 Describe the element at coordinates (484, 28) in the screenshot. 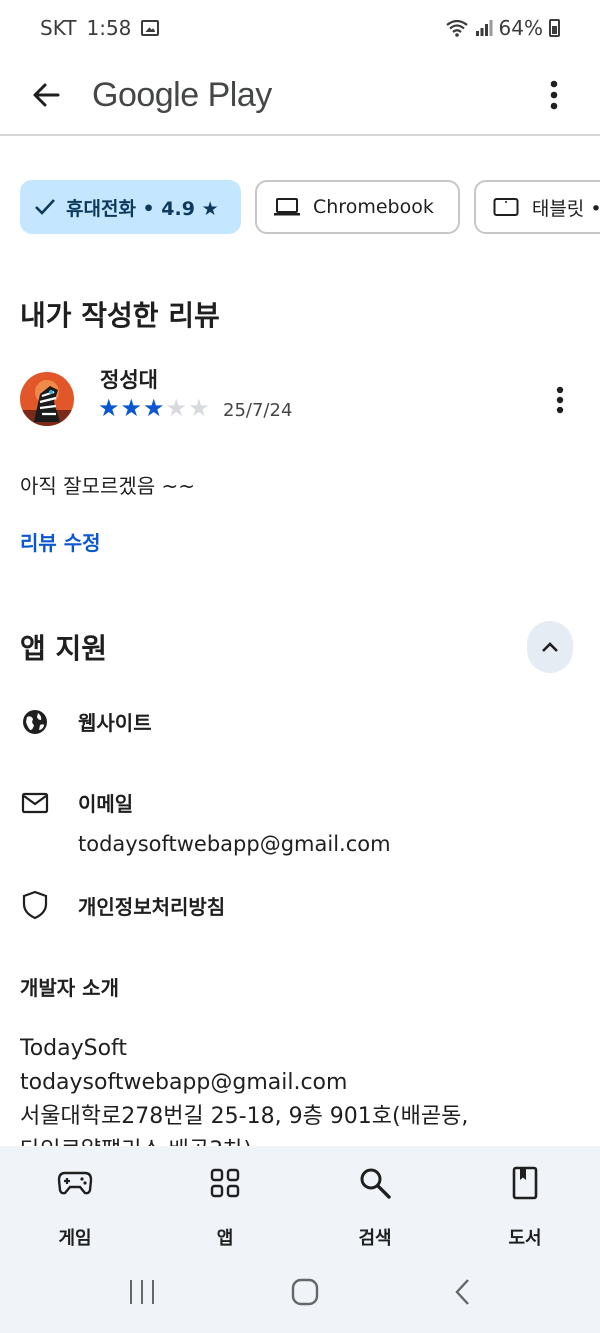

I see `signal-icon` at that location.